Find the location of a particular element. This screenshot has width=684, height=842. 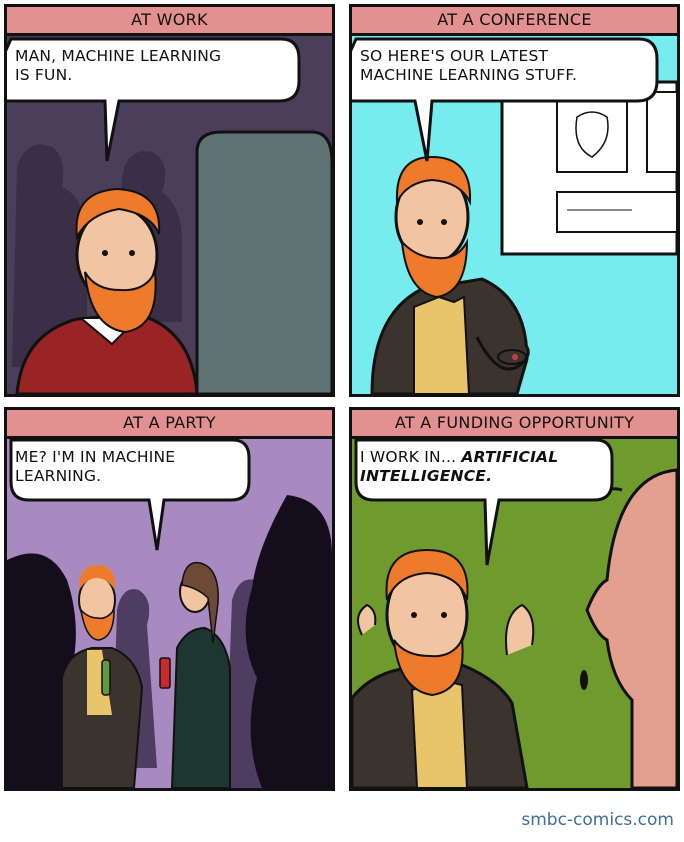

caption-at-a-party: AT A PARTY is located at coordinates (169, 424).